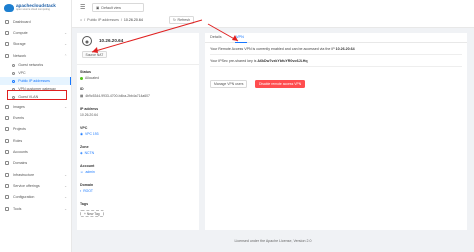  What do you see at coordinates (24, 197) in the screenshot?
I see `sidebar-item-label: Configuration` at bounding box center [24, 197].